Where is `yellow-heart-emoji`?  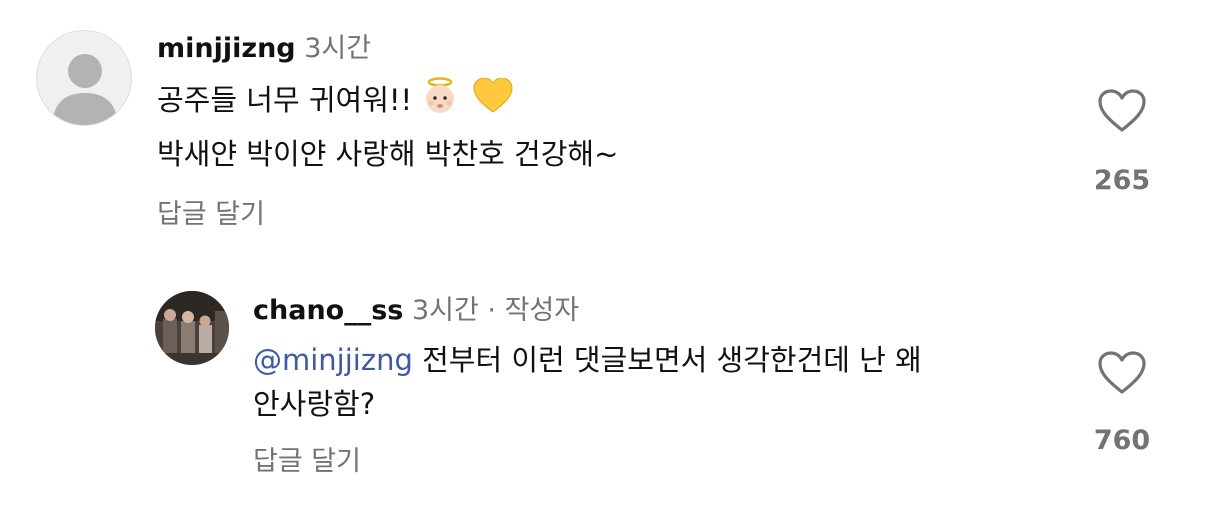 yellow-heart-emoji is located at coordinates (493, 101).